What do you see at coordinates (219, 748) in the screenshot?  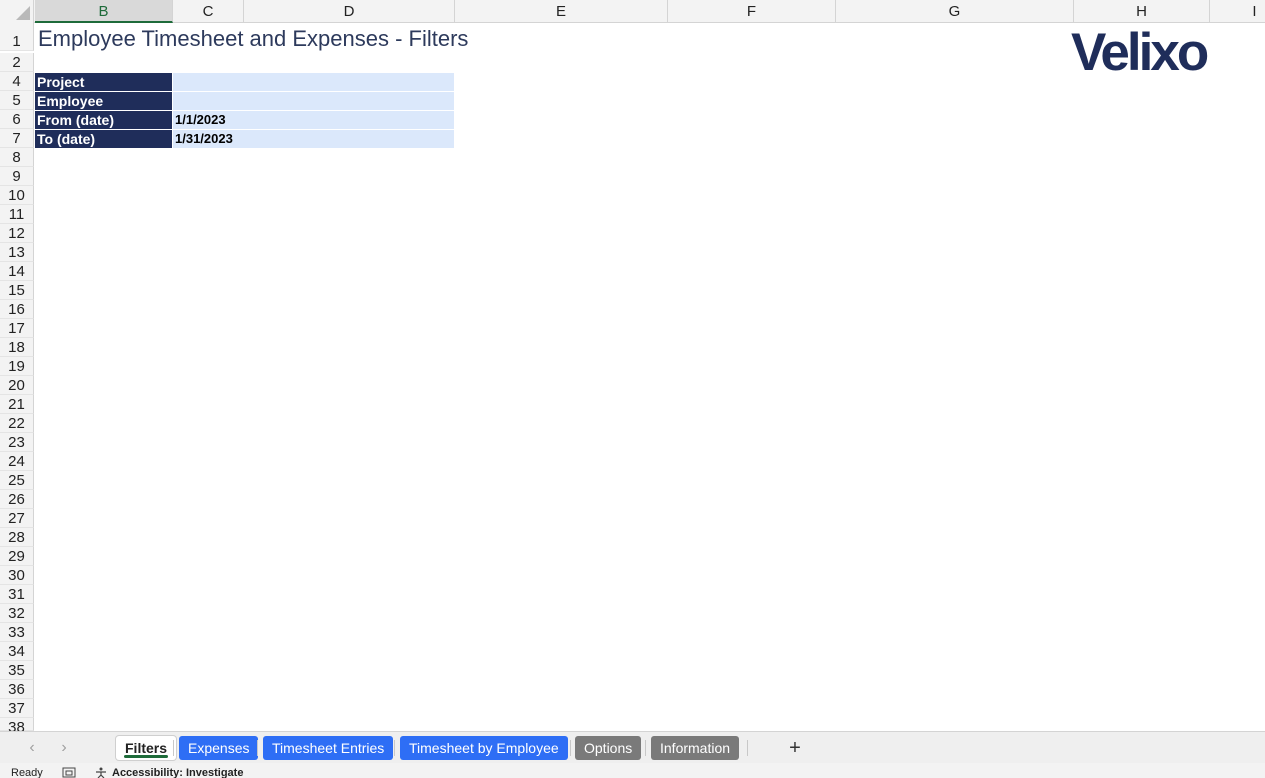 I see `tab-expenses: Expenses` at bounding box center [219, 748].